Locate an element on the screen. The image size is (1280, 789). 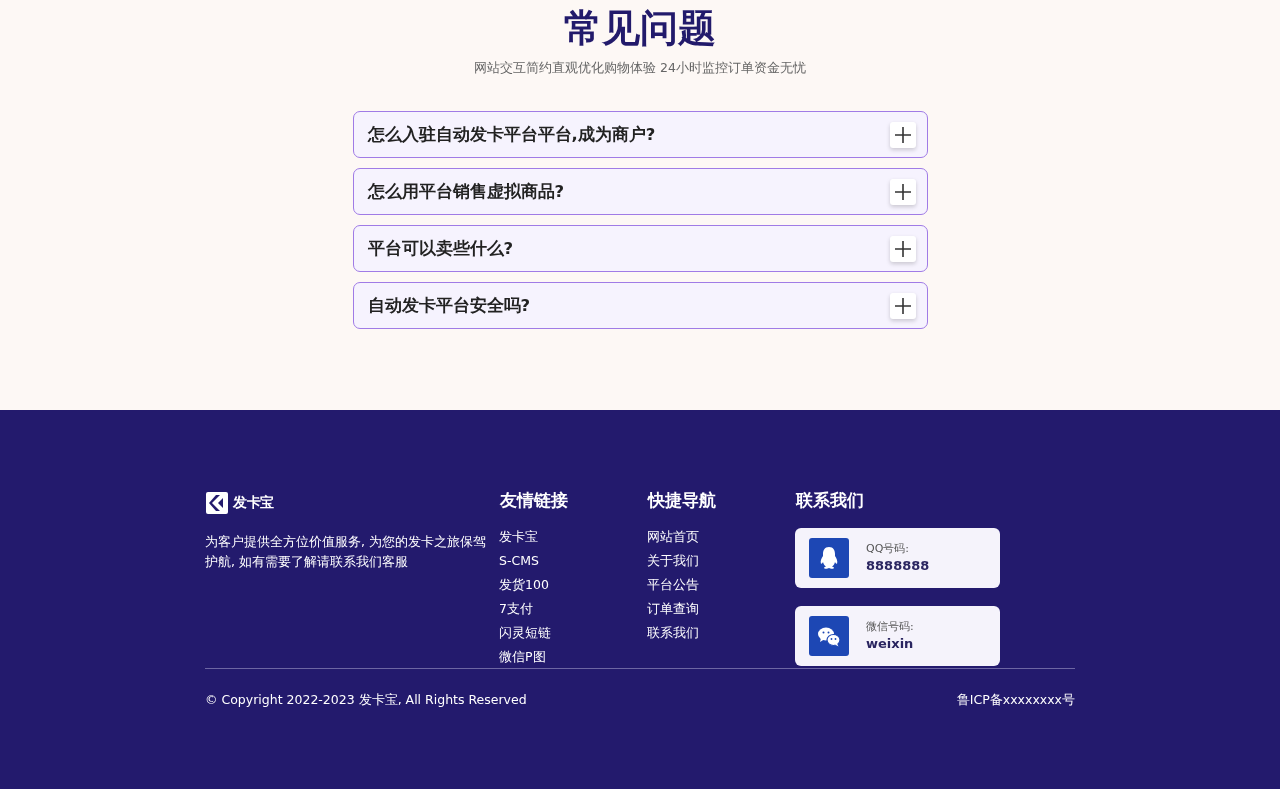
faq-question: 自动发卡平台安全吗? is located at coordinates (449, 305).